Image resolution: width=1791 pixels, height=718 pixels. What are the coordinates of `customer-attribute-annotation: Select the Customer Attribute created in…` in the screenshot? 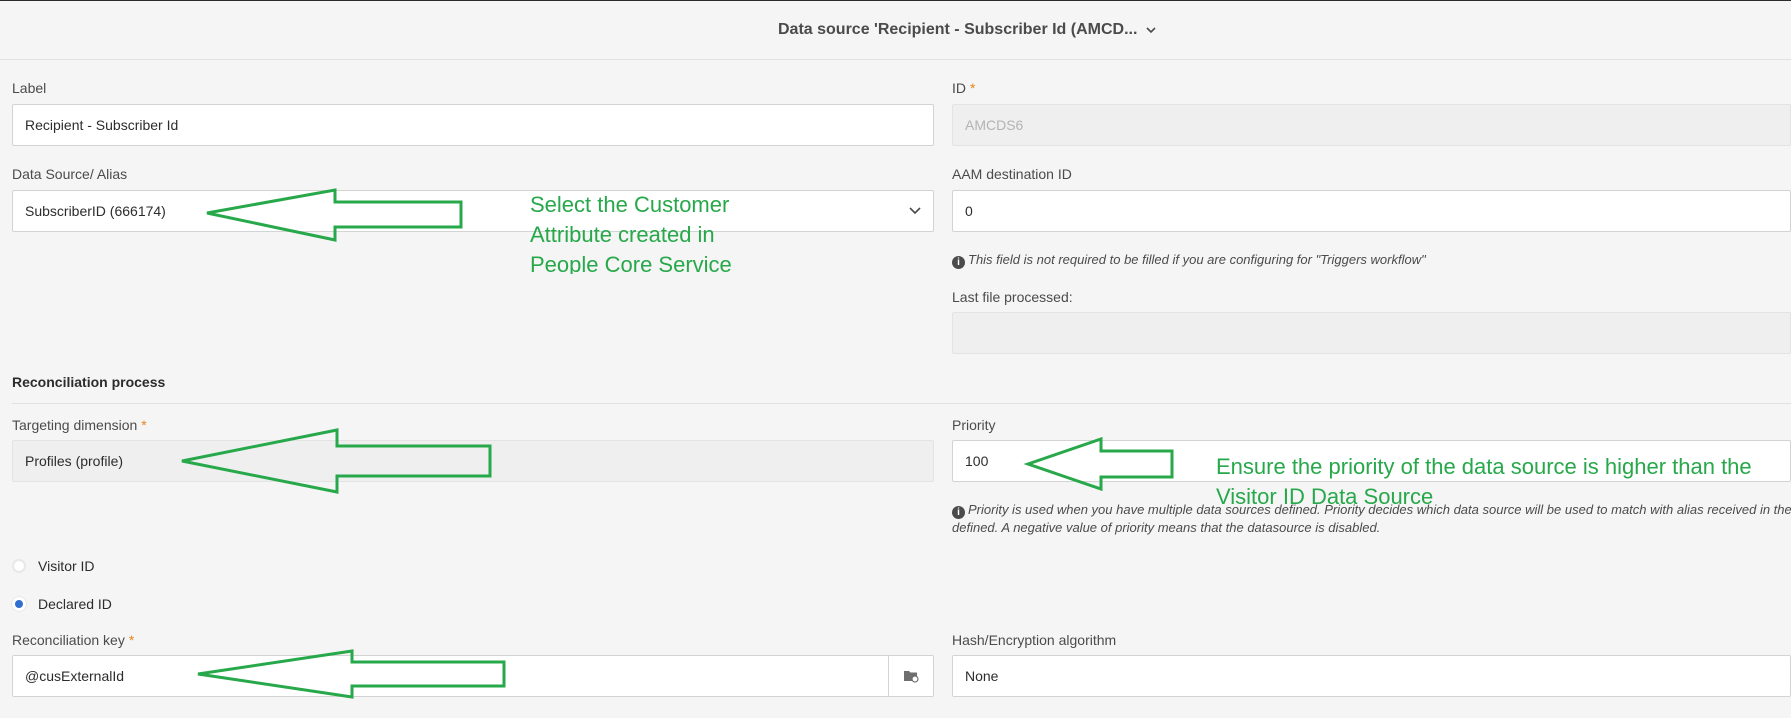 It's located at (631, 232).